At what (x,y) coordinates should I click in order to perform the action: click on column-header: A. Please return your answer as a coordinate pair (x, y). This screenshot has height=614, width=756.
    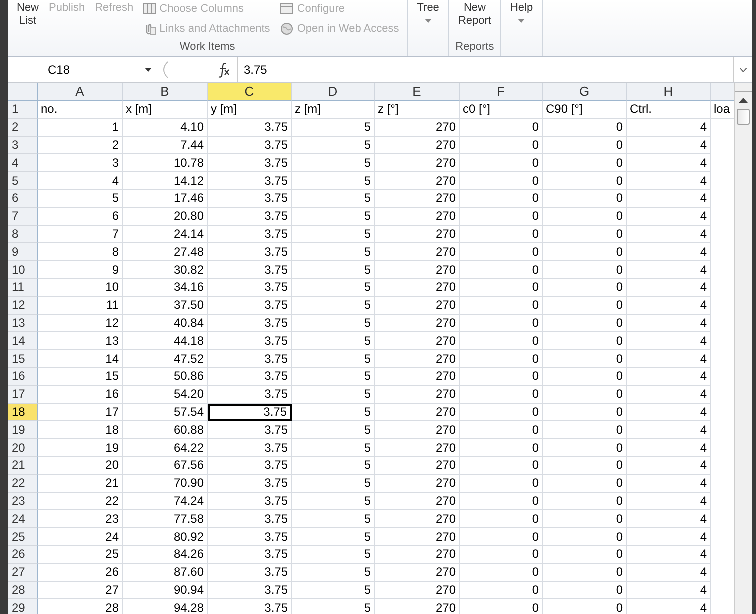
    Looking at the image, I should click on (80, 92).